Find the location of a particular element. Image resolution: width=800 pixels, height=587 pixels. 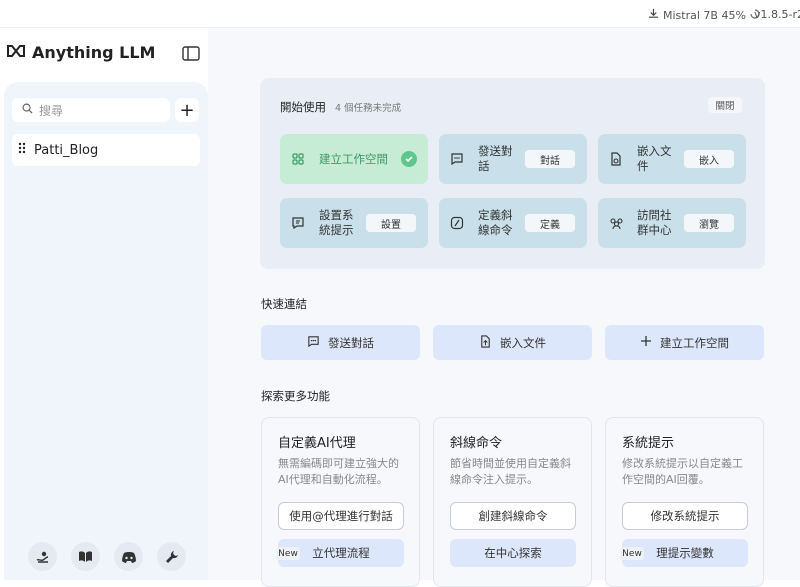

grid-icon is located at coordinates (298, 159).